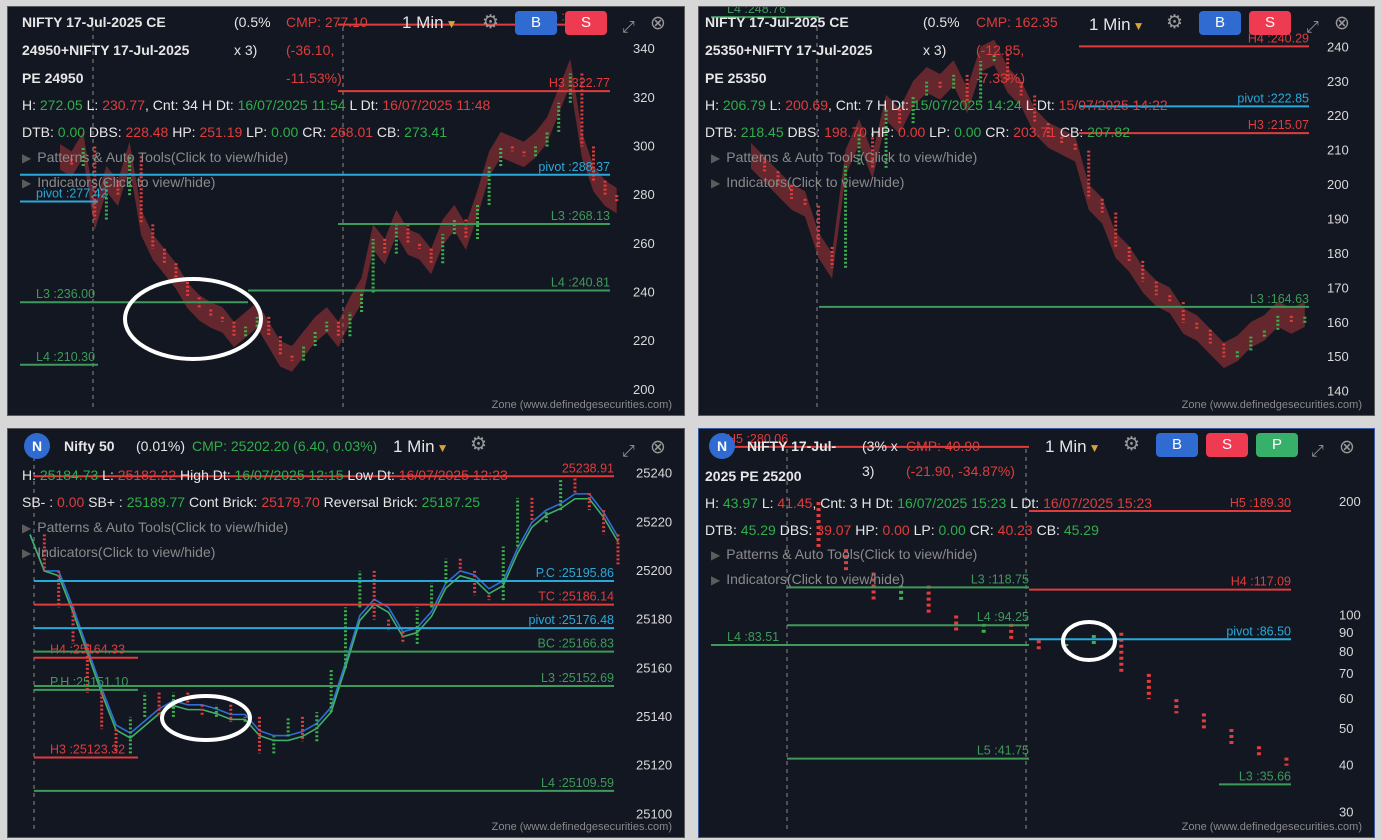 Image resolution: width=1381 pixels, height=840 pixels. What do you see at coordinates (1000, 579) in the screenshot?
I see `level-label: L3 :118.75` at bounding box center [1000, 579].